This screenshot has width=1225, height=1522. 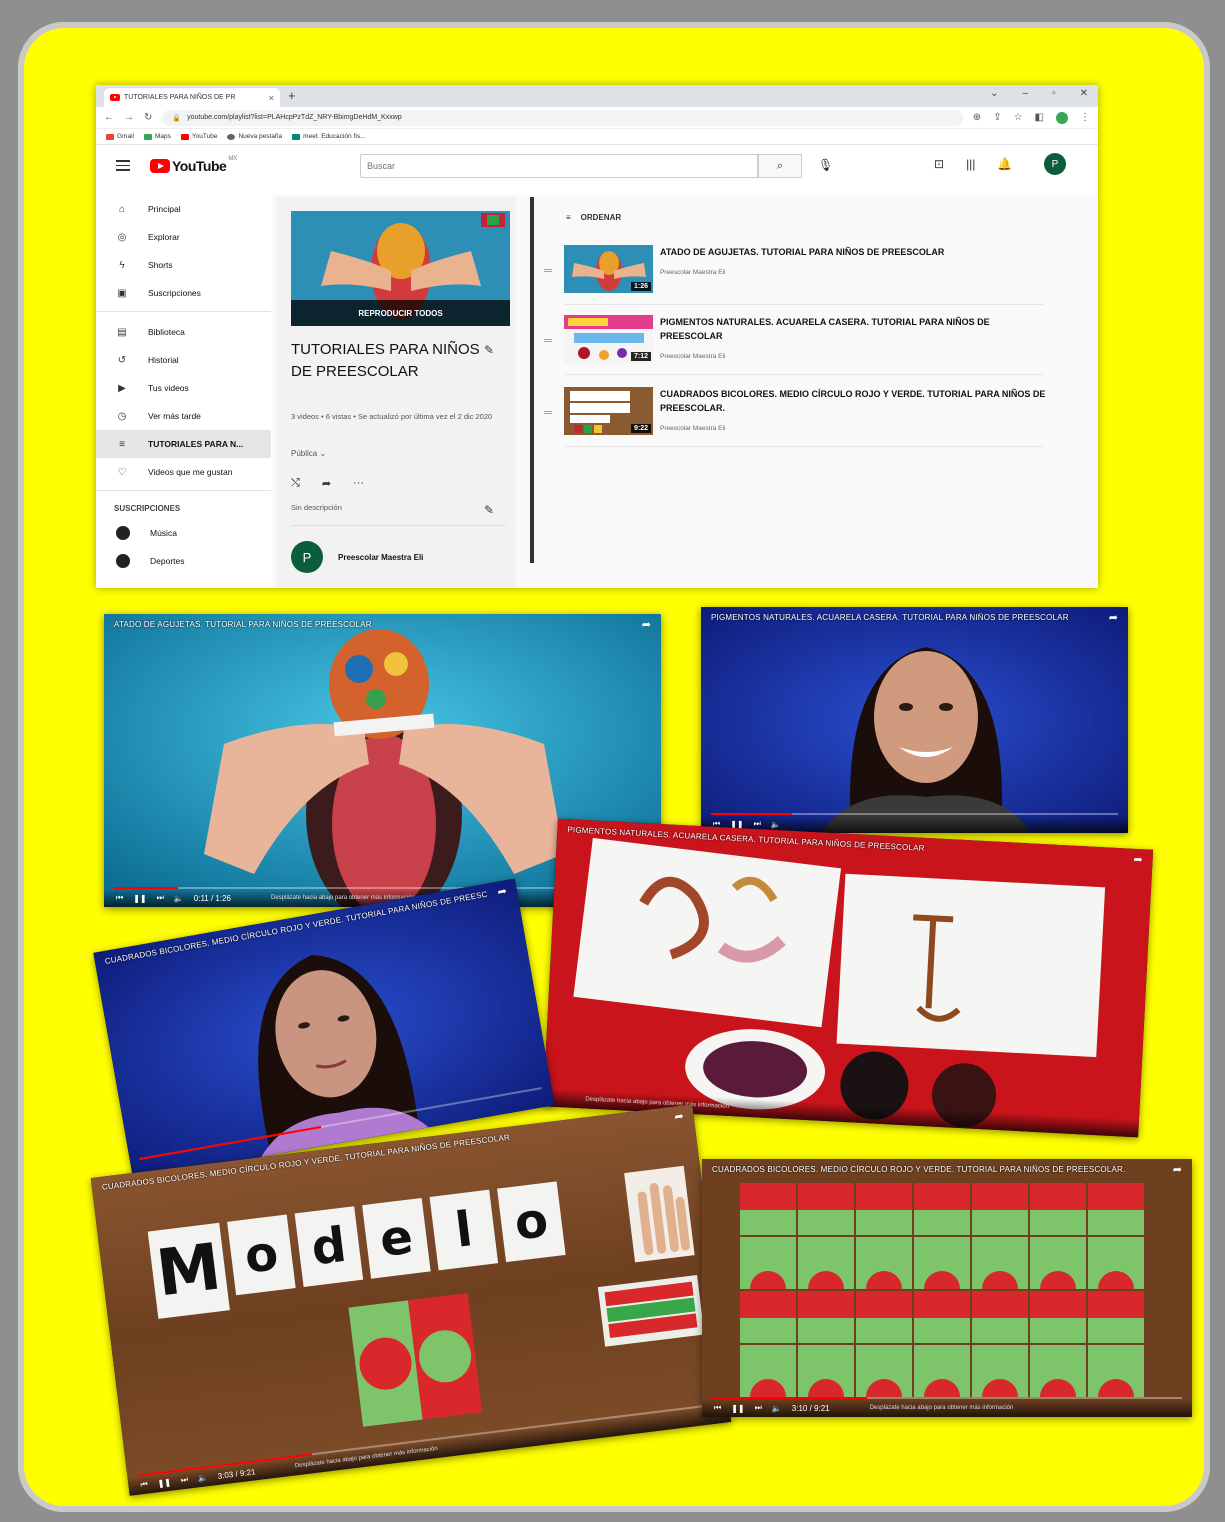 What do you see at coordinates (1055, 164) in the screenshot?
I see `user-avatar: P` at bounding box center [1055, 164].